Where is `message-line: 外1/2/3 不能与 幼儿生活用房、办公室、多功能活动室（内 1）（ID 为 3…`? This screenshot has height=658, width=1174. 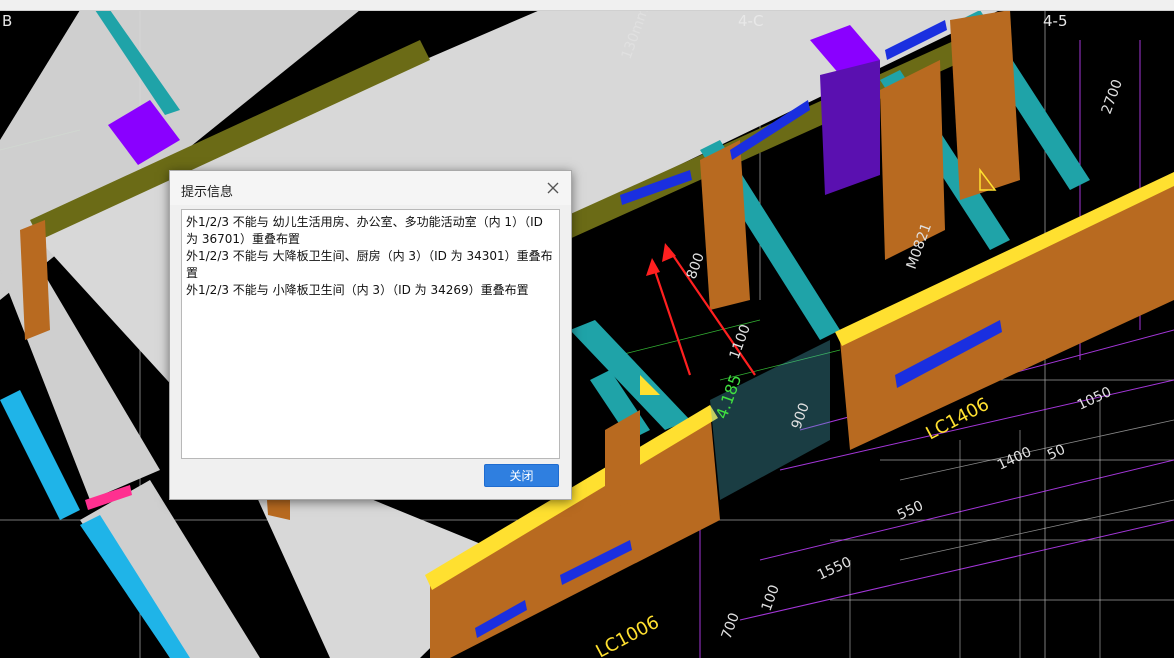 message-line: 外1/2/3 不能与 幼儿生活用房、办公室、多功能活动室（内 1）（ID 为 3… is located at coordinates (366, 230).